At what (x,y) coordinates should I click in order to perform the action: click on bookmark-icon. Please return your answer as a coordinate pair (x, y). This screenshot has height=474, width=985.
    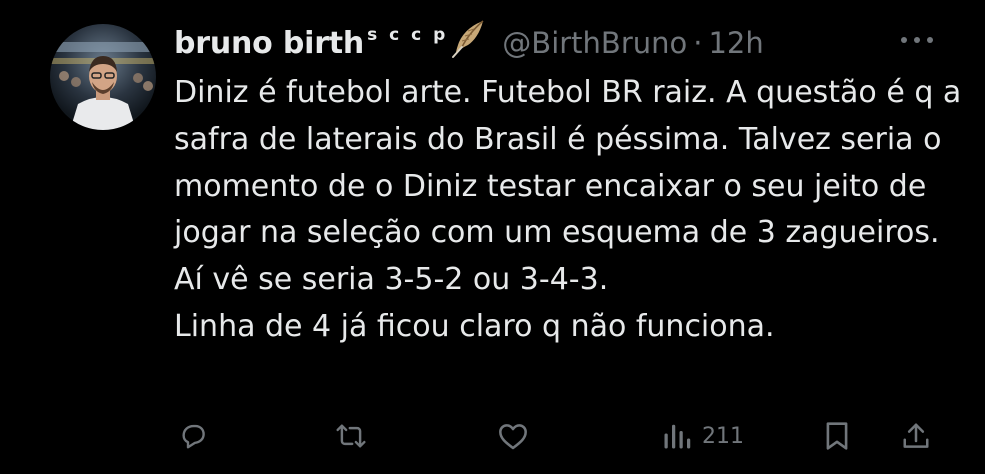
    Looking at the image, I should click on (837, 436).